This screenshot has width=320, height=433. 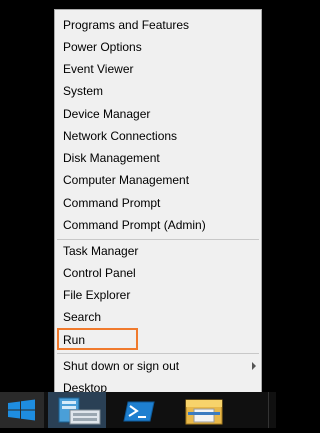 What do you see at coordinates (74, 340) in the screenshot?
I see `menu-item-run: Run` at bounding box center [74, 340].